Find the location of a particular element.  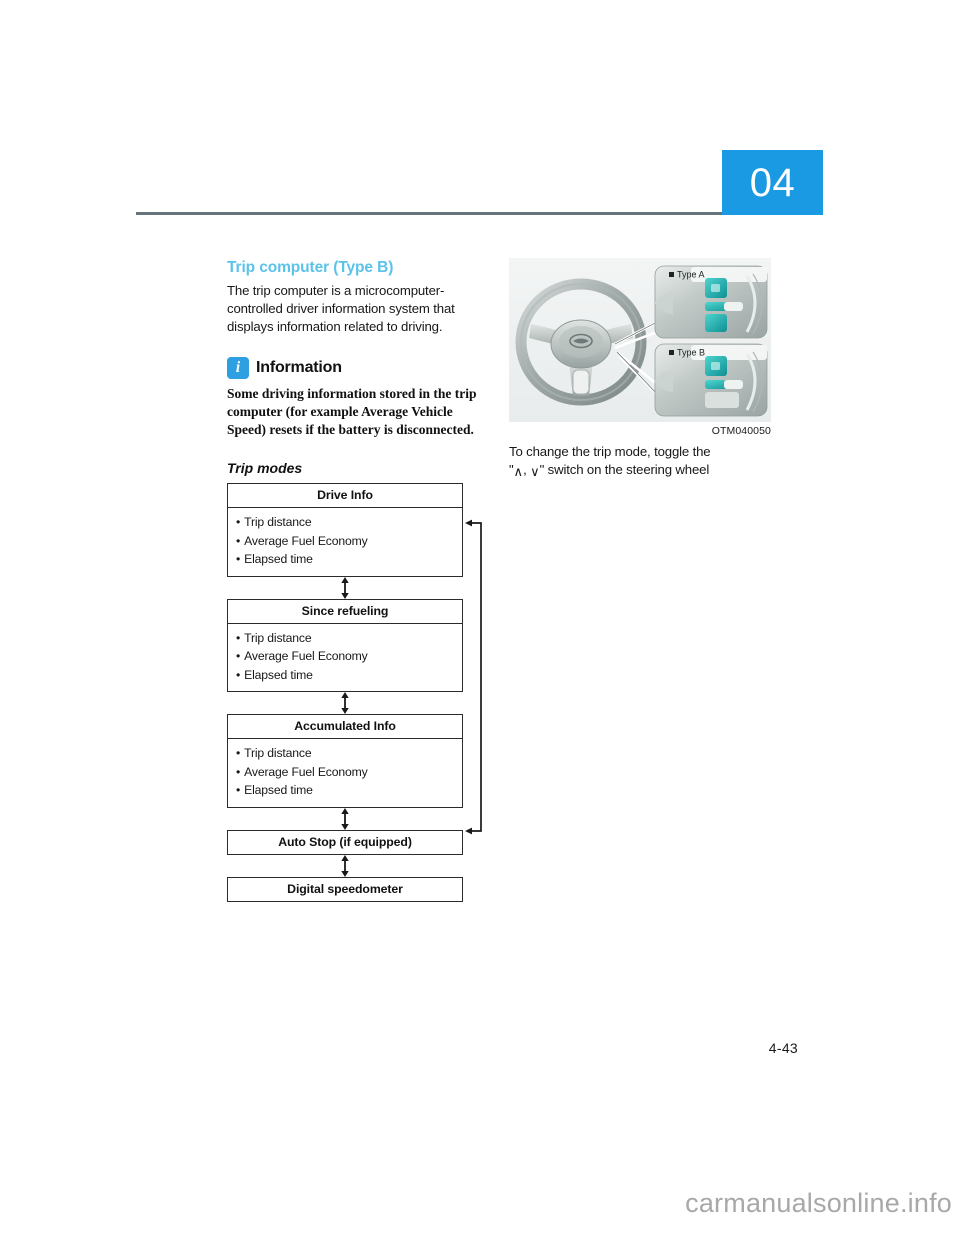

trip-modes-heading: Trip modes is located at coordinates (265, 468).